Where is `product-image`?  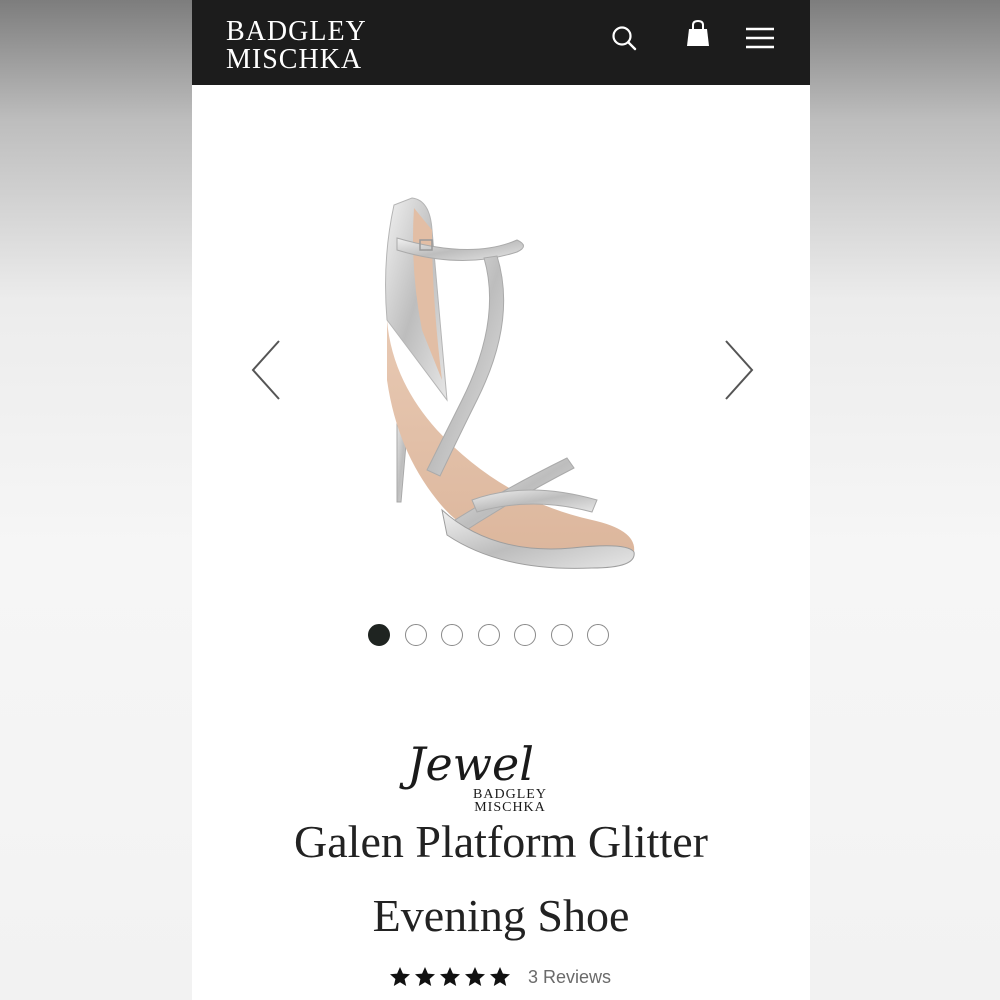 product-image is located at coordinates (510, 383).